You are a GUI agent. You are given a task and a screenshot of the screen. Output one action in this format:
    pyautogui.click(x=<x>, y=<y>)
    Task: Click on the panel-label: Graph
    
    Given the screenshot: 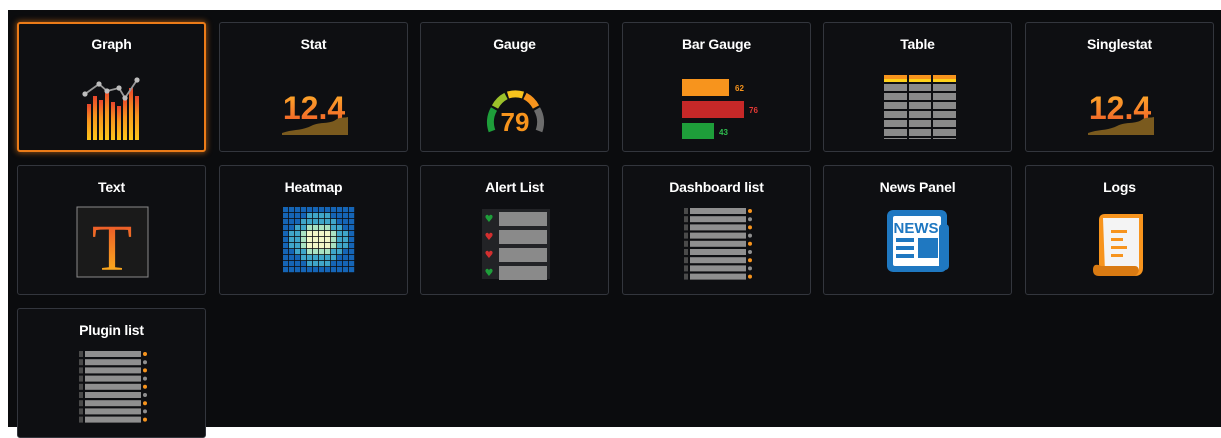 What is the action you would take?
    pyautogui.click(x=111, y=44)
    